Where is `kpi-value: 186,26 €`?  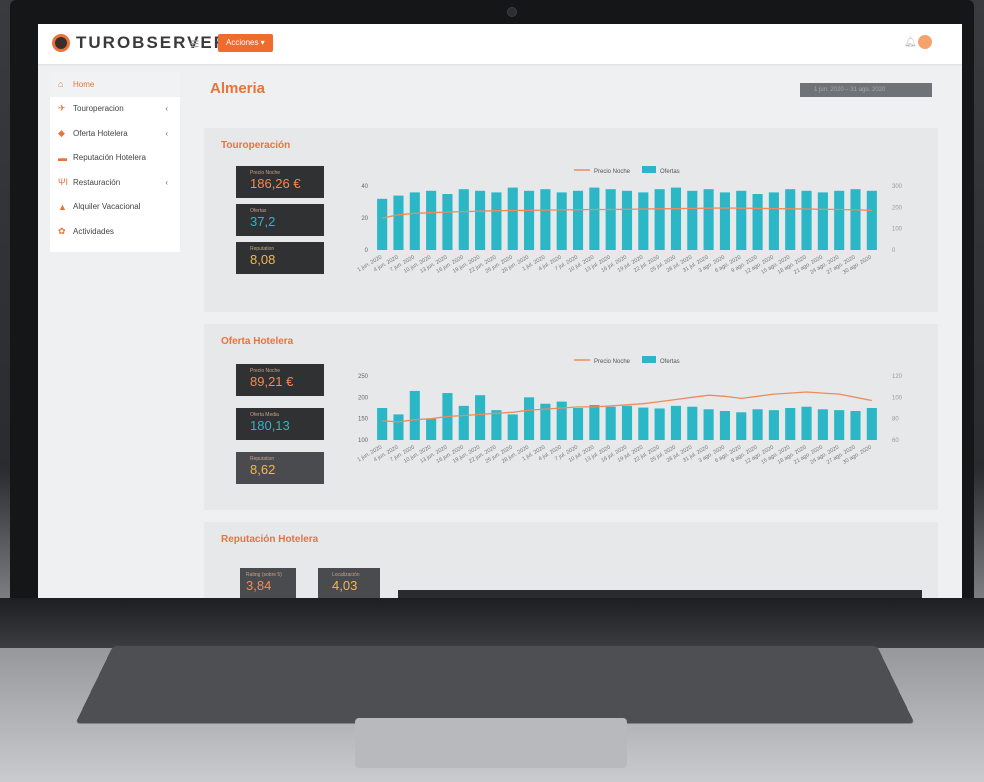
kpi-value: 186,26 € is located at coordinates (275, 183).